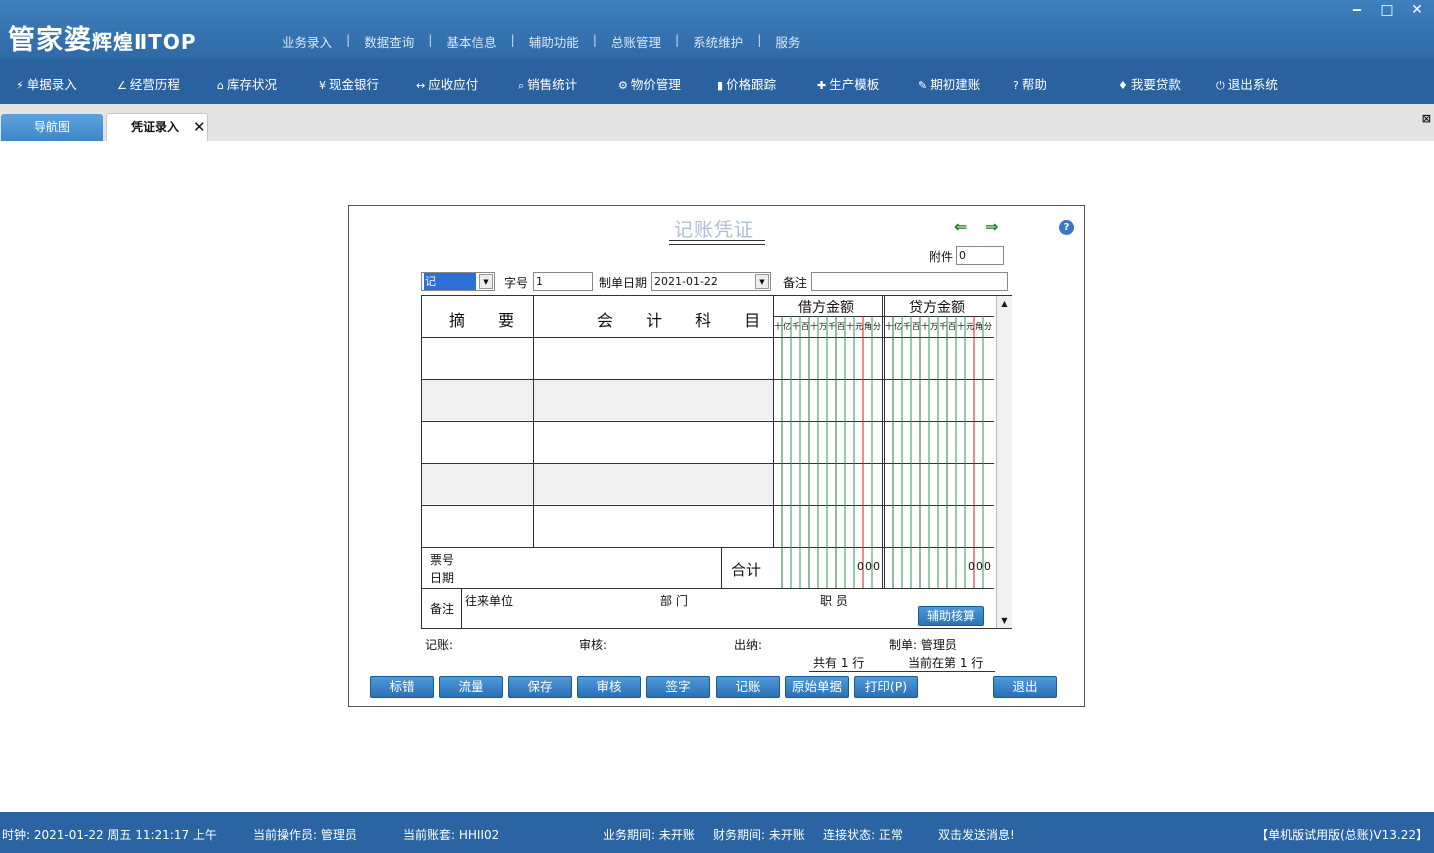  What do you see at coordinates (1030, 83) in the screenshot?
I see `toolbar-item-help: ? 帮助` at bounding box center [1030, 83].